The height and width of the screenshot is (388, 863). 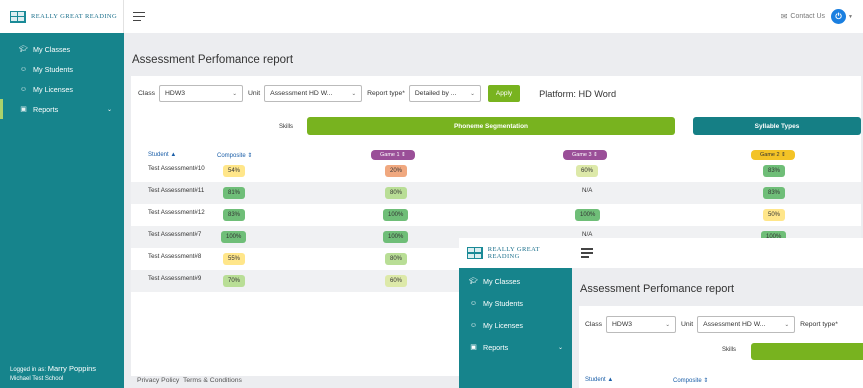 What do you see at coordinates (587, 171) in the screenshot?
I see `game-3-score: 60%` at bounding box center [587, 171].